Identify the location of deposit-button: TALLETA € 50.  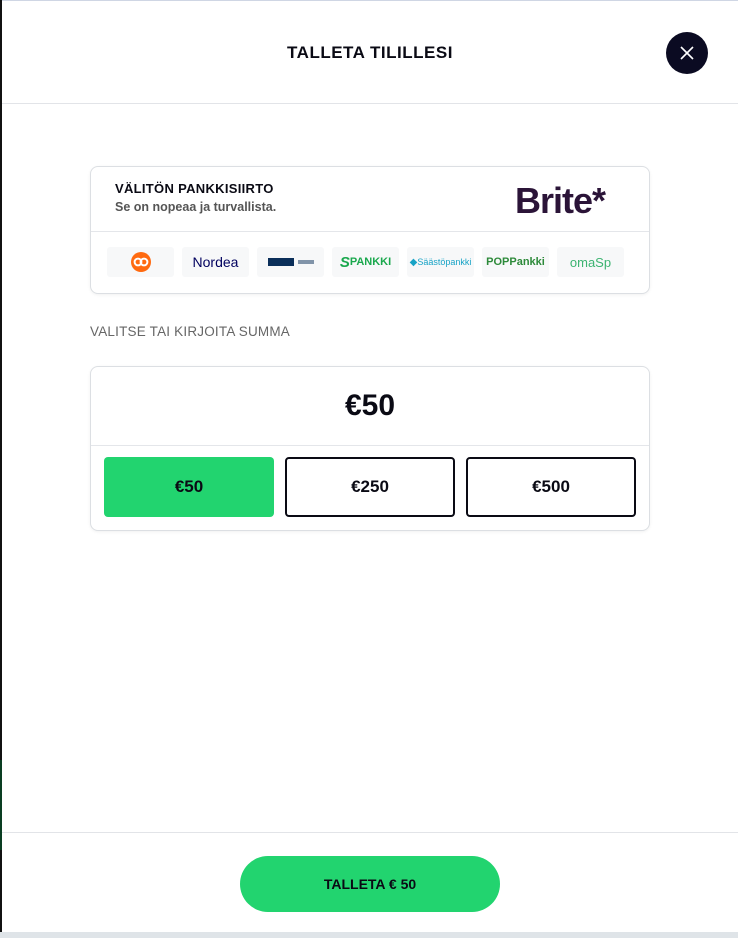
(370, 884).